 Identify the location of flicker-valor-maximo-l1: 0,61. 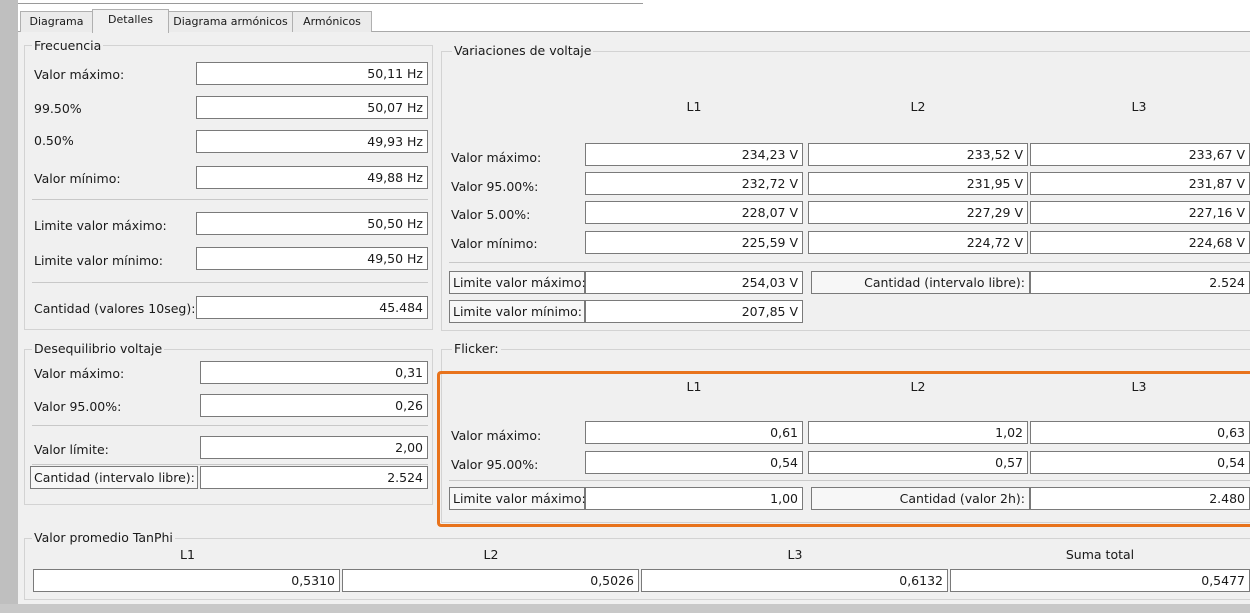
(694, 432).